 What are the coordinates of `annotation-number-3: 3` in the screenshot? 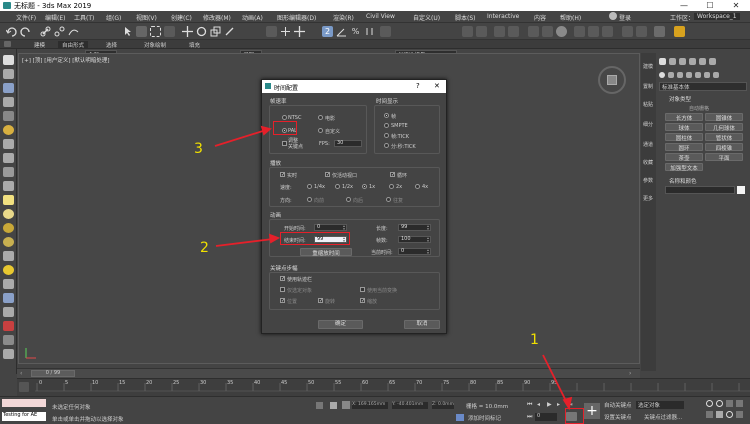 It's located at (198, 149).